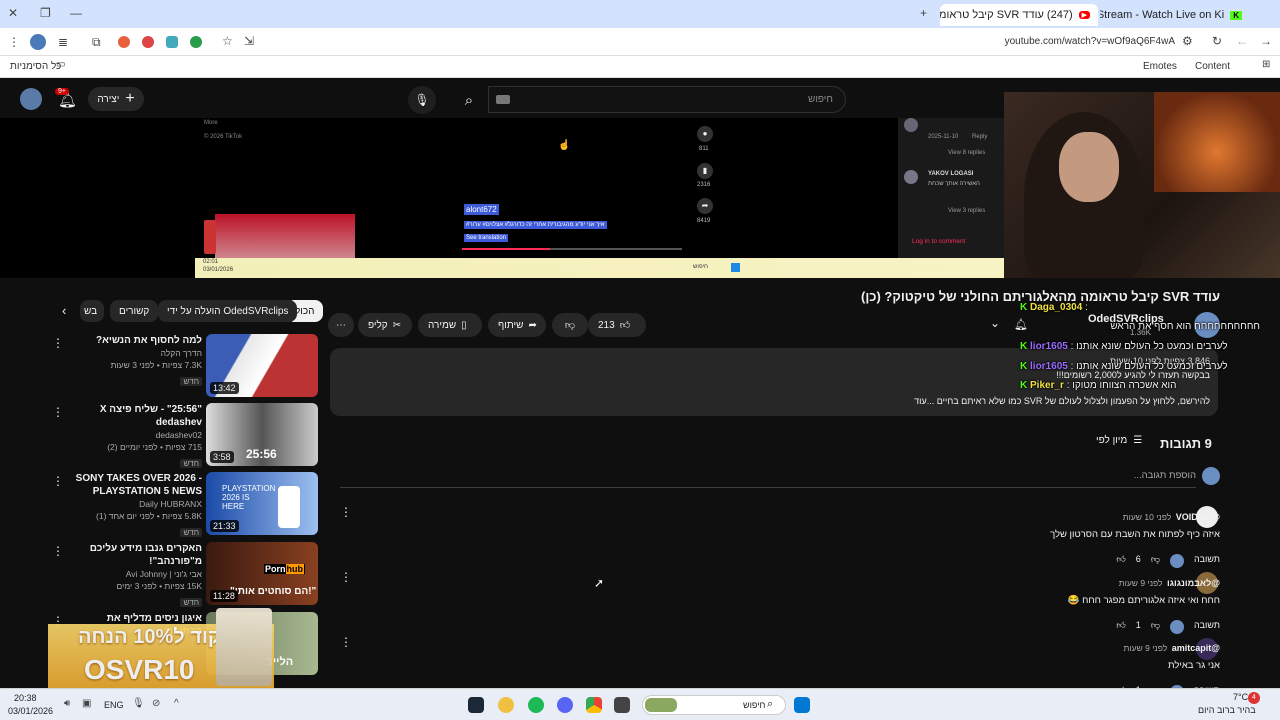 This screenshot has height=720, width=1280. I want to click on comment-text: איזה כיף לפתוח את השבת עם הסרטון שלך, so click(1135, 534).